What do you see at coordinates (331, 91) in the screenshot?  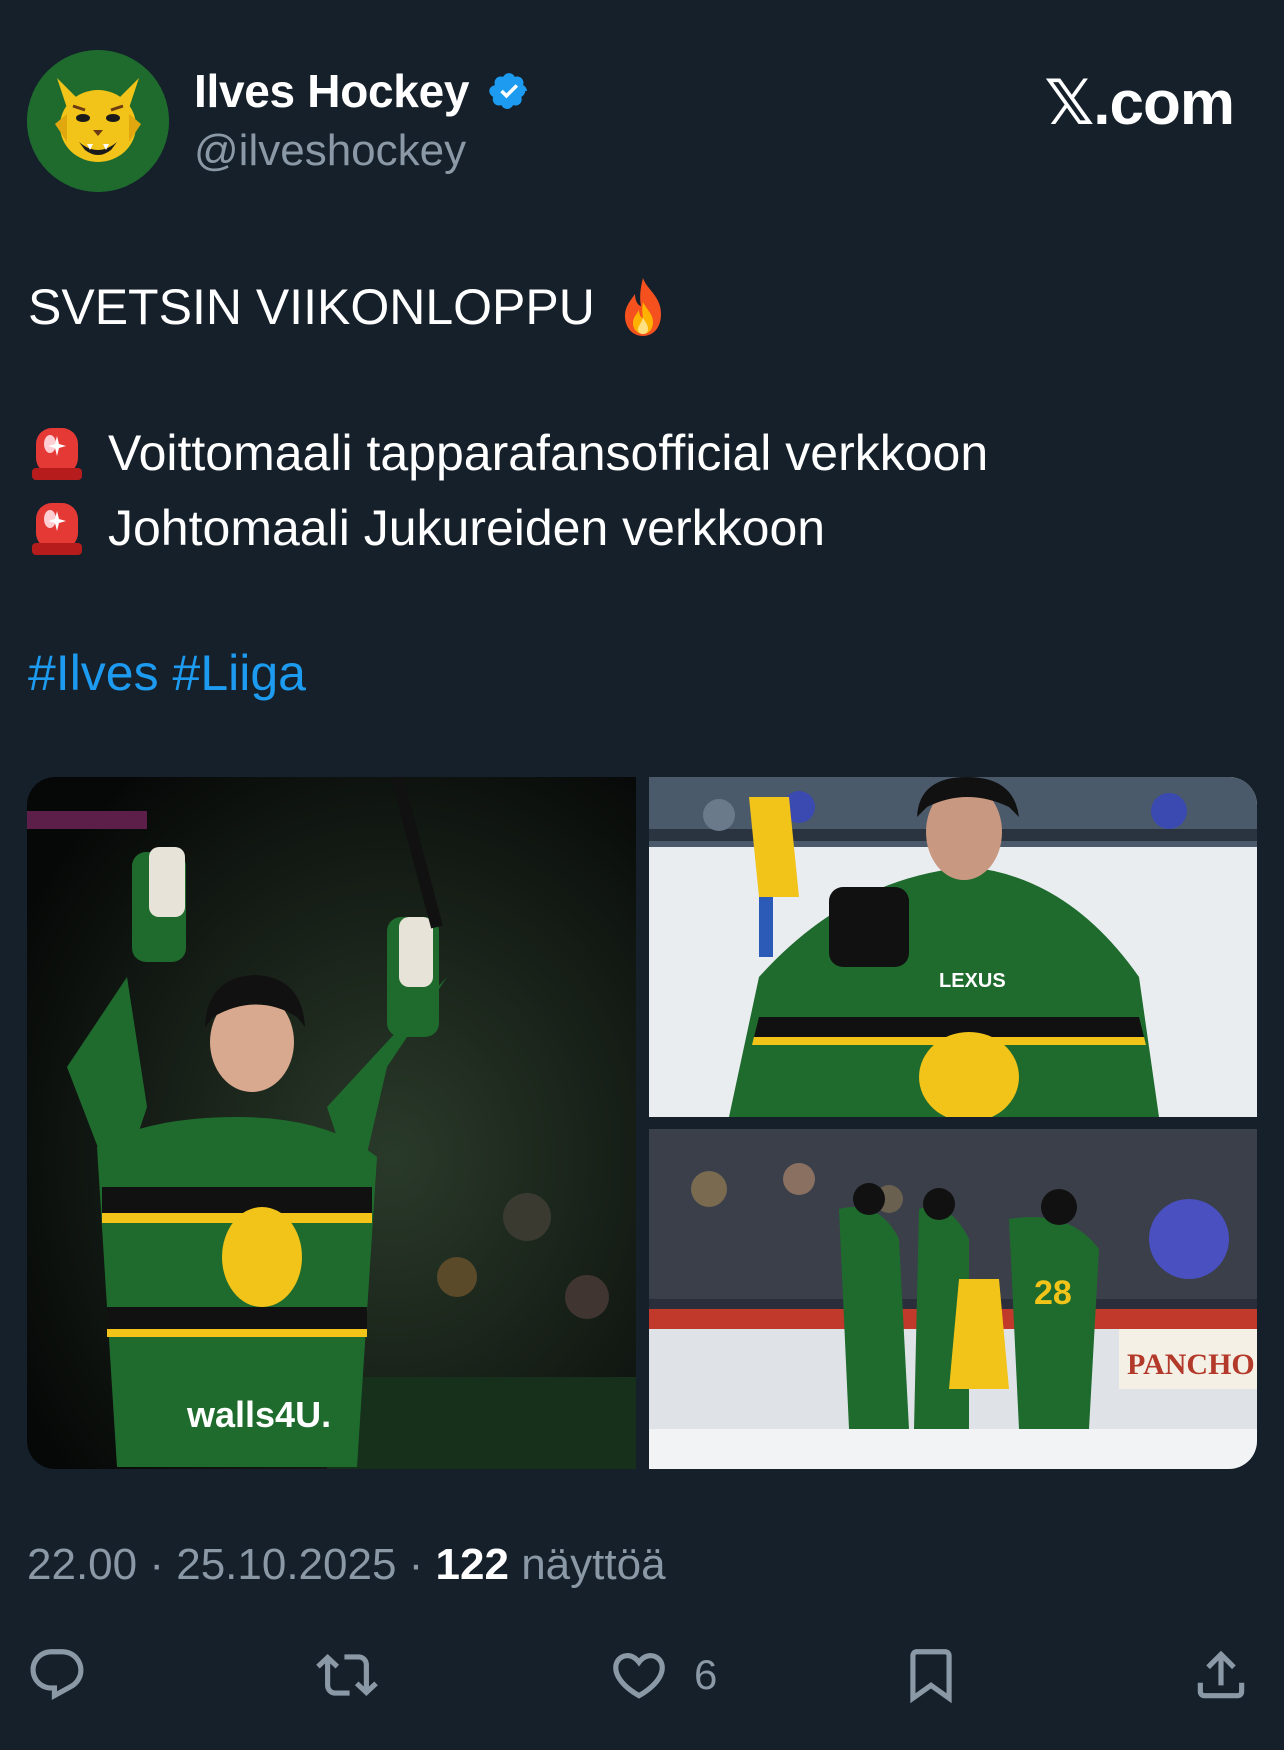 I see `author-name: Ilves Hockey` at bounding box center [331, 91].